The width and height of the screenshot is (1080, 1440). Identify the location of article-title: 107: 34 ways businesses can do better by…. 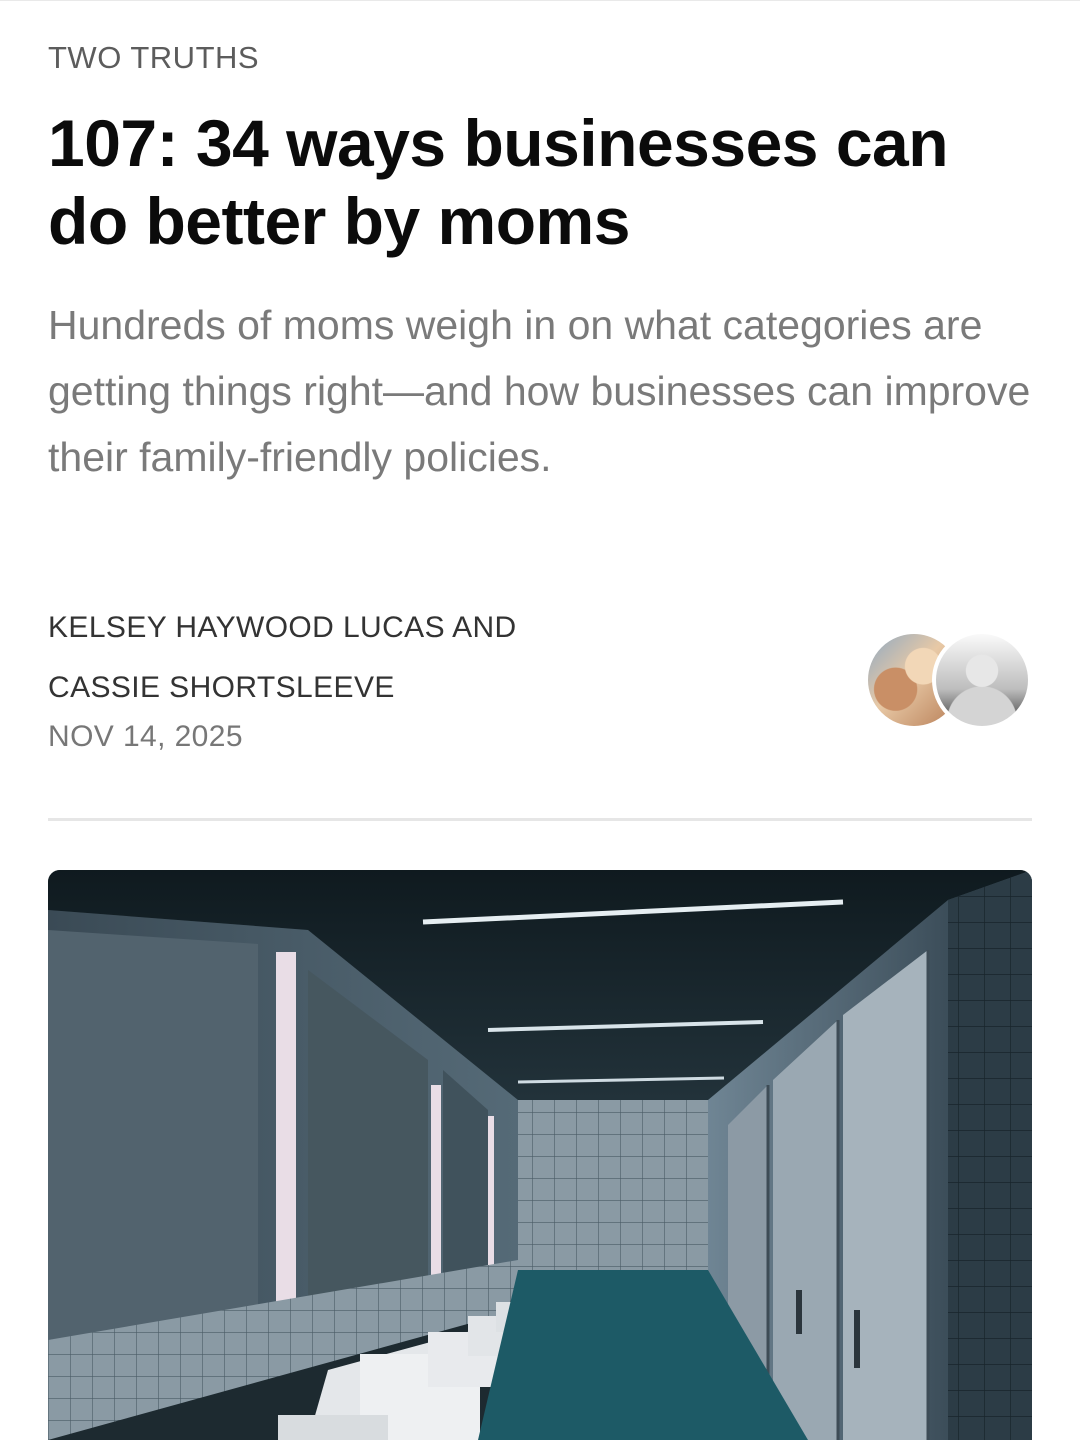
(498, 182).